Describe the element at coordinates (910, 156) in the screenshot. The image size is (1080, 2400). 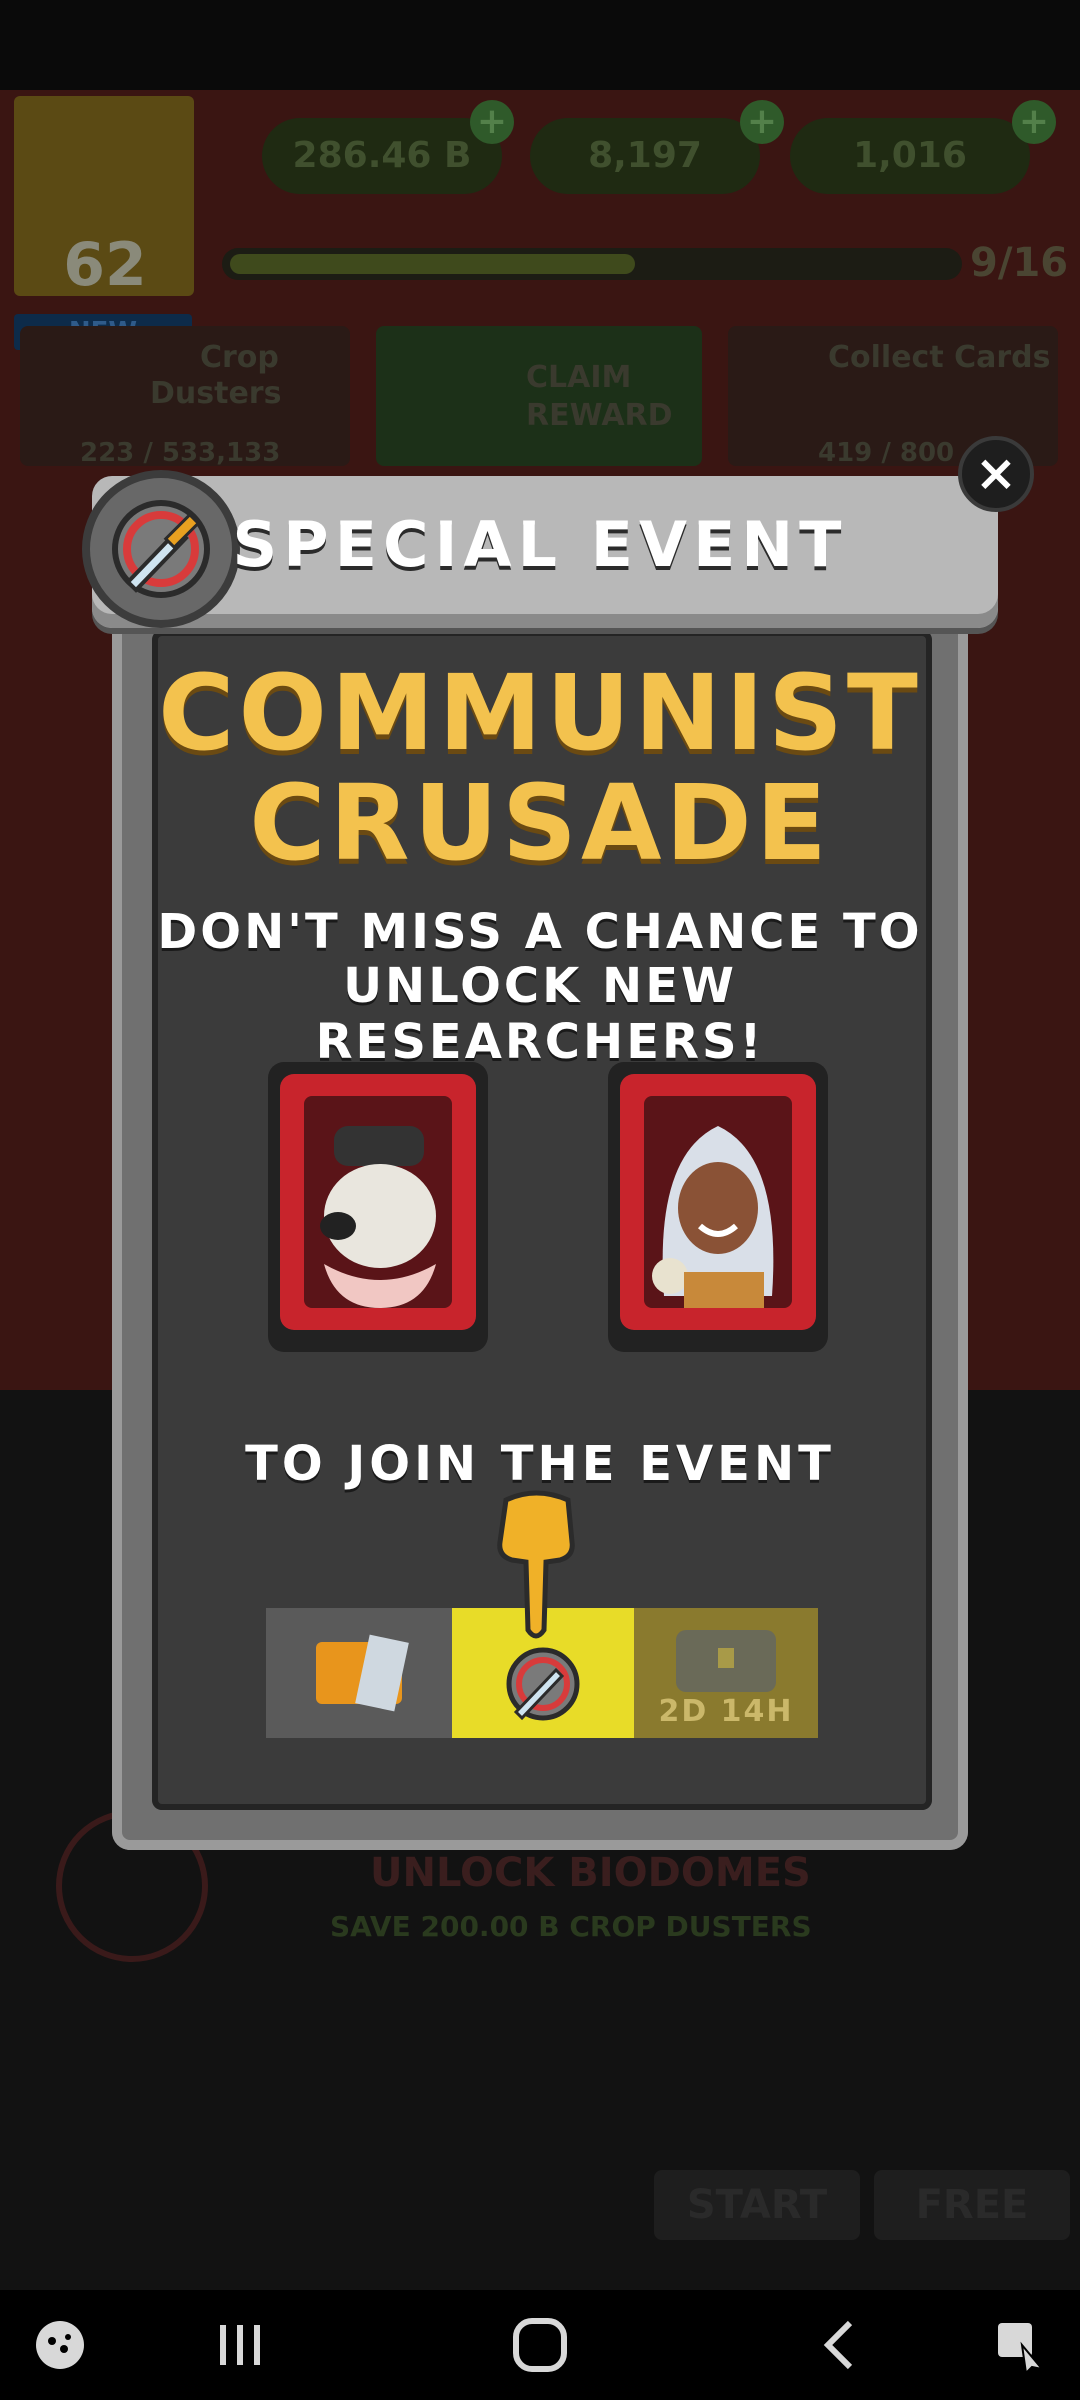
I see `tickets-counter: 1,016` at that location.